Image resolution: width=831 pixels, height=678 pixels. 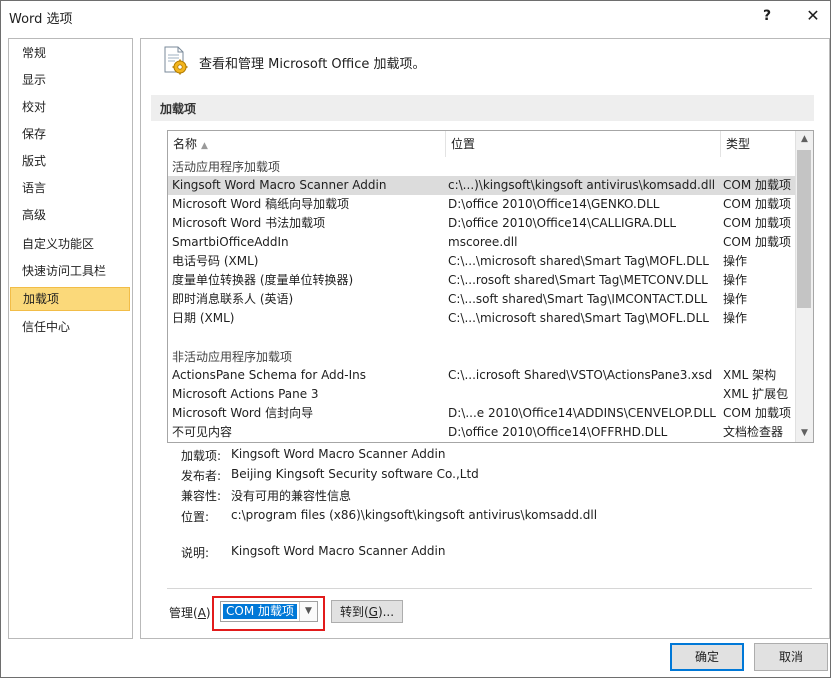 I want to click on group-label-inactive: 非活动应用程序加载项, so click(x=232, y=357).